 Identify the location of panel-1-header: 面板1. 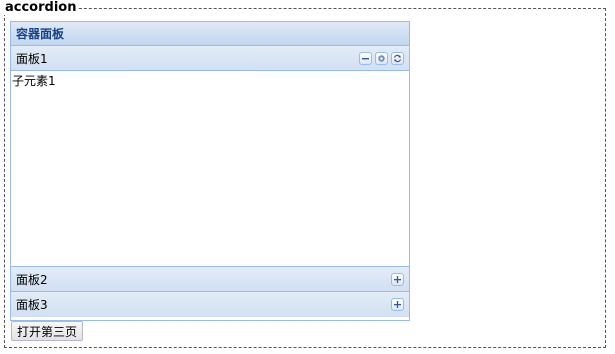
(210, 58).